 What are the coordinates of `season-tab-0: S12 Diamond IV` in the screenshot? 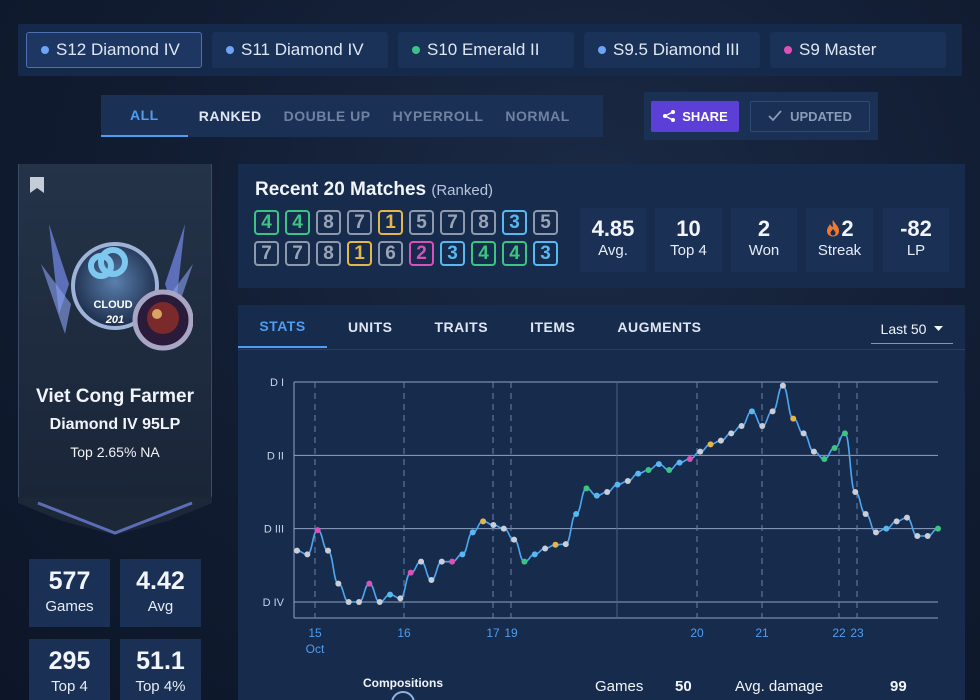 It's located at (114, 50).